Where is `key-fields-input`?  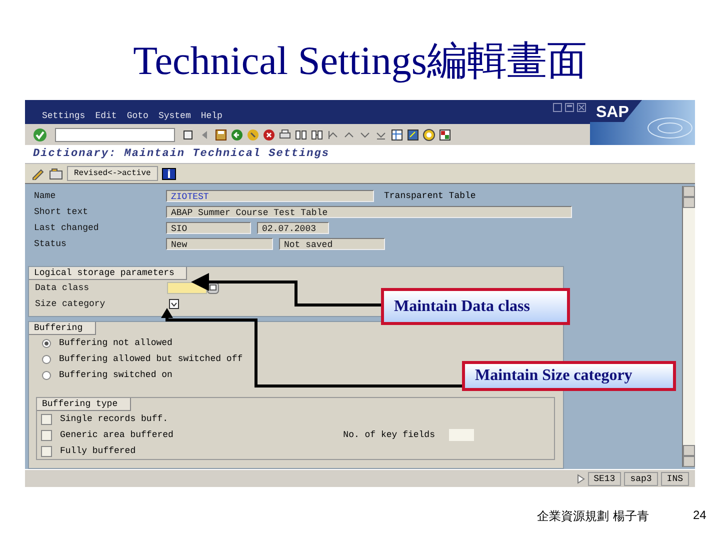
key-fields-input is located at coordinates (461, 435).